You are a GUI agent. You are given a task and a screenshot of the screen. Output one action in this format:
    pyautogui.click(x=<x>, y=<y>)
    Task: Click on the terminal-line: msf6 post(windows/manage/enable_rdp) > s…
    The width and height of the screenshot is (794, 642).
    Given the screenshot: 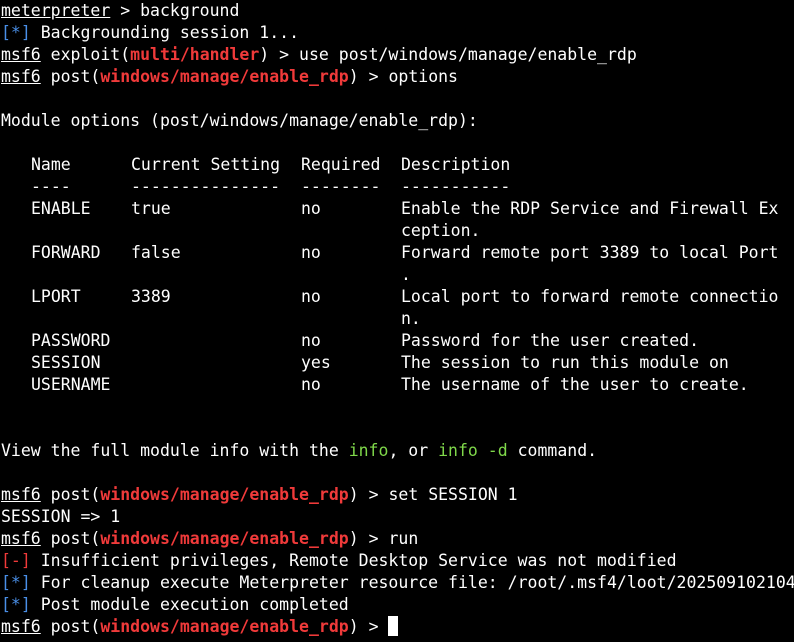 What is the action you would take?
    pyautogui.click(x=397, y=495)
    